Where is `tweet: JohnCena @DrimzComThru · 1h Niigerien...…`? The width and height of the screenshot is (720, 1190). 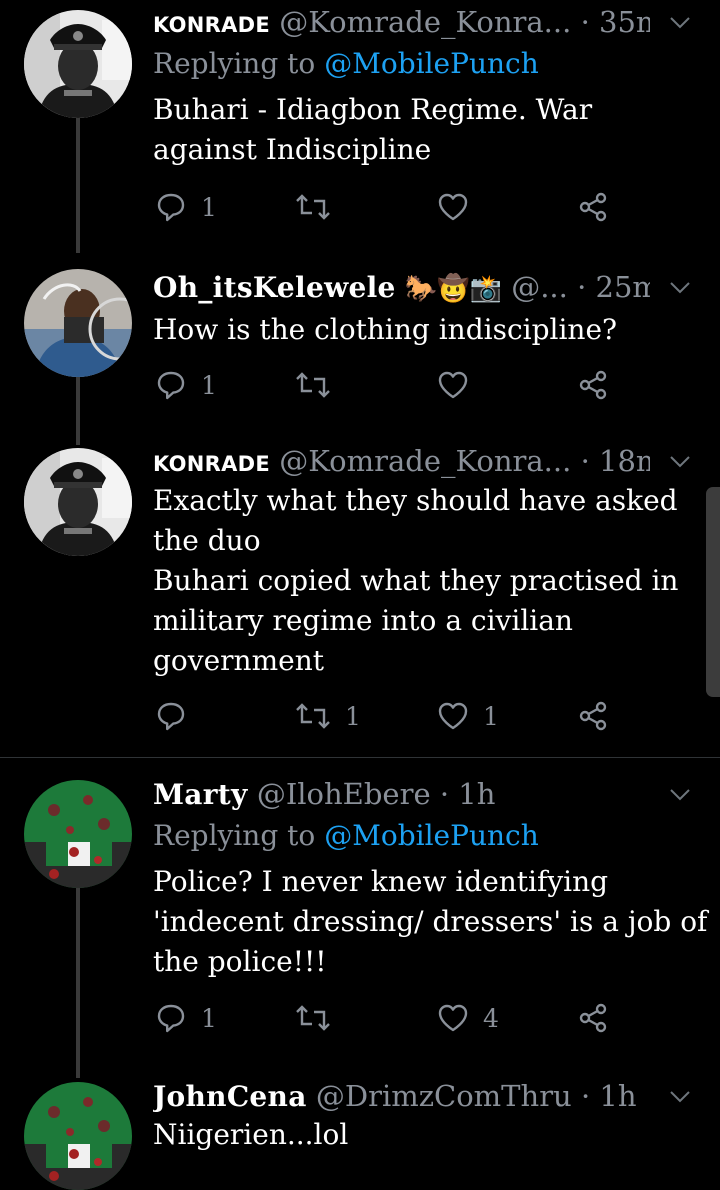
tweet: JohnCena @DrimzComThru · 1h Niigerien...… is located at coordinates (360, 1115).